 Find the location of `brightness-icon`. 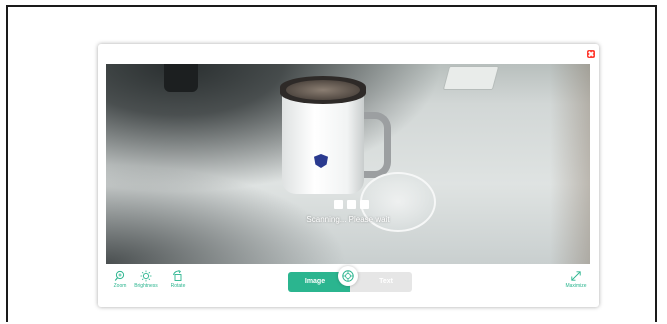

brightness-icon is located at coordinates (146, 276).